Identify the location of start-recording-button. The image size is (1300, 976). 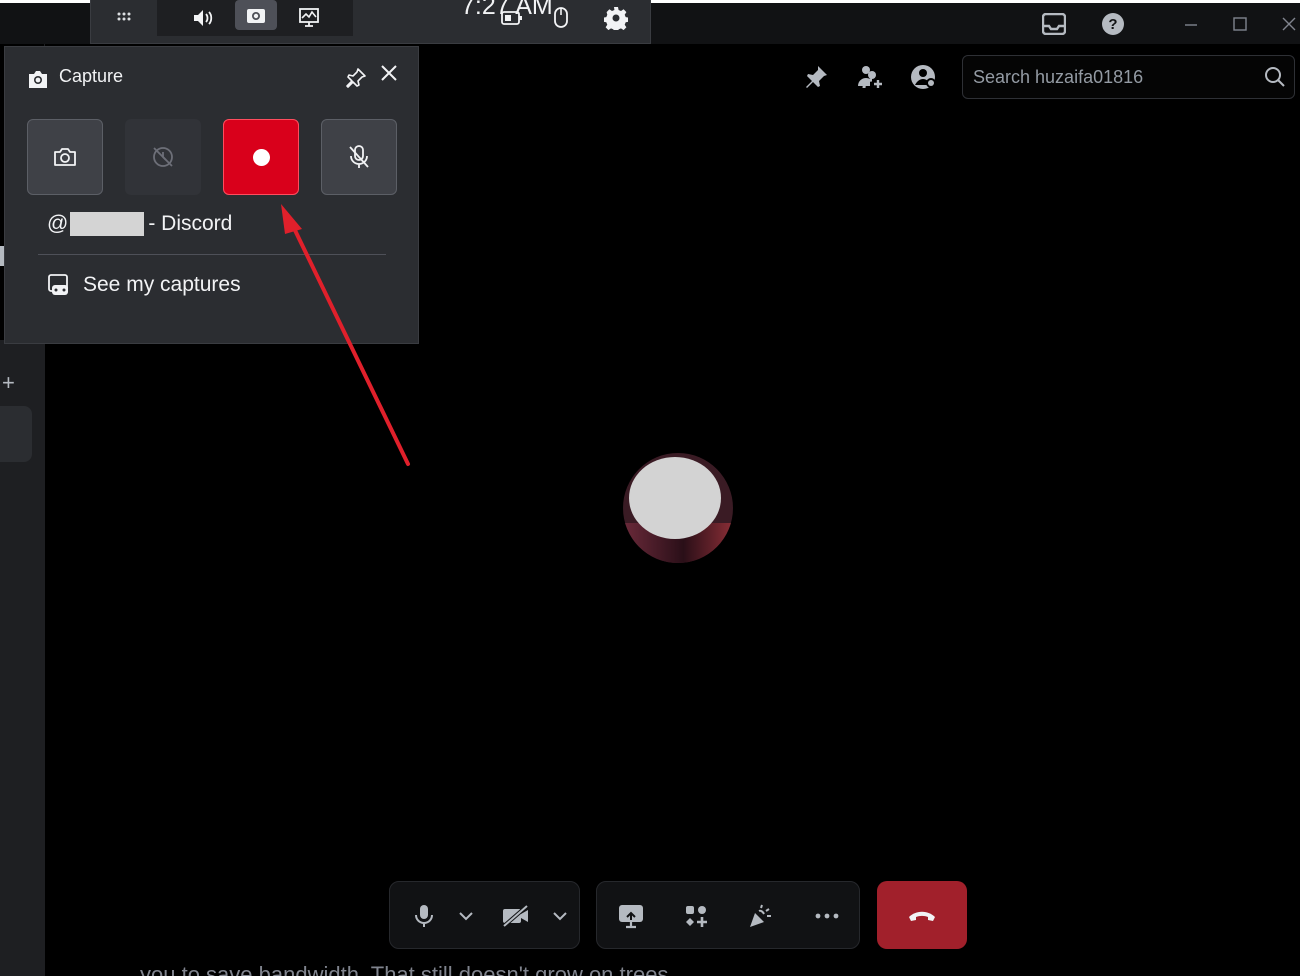
(261, 157).